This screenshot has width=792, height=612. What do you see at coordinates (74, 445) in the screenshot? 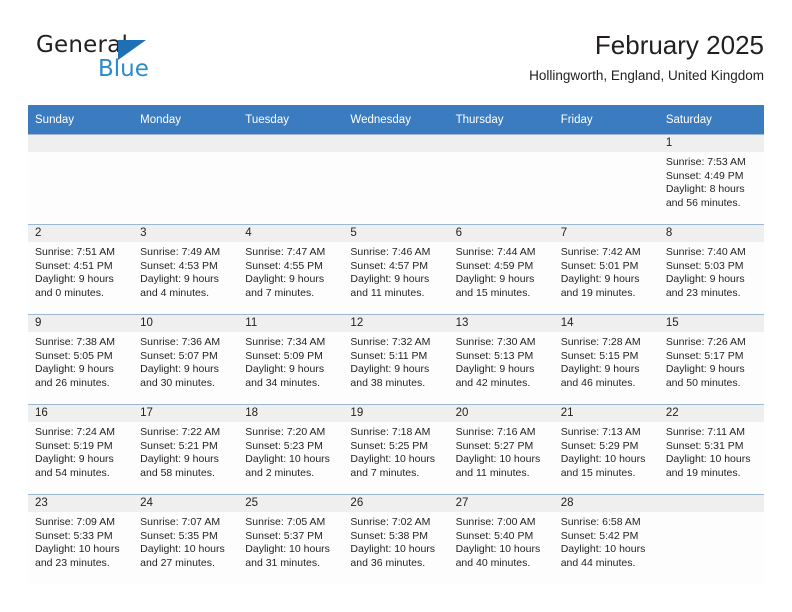
I see `sunset-text: Sunset: 5:19 PM` at bounding box center [74, 445].